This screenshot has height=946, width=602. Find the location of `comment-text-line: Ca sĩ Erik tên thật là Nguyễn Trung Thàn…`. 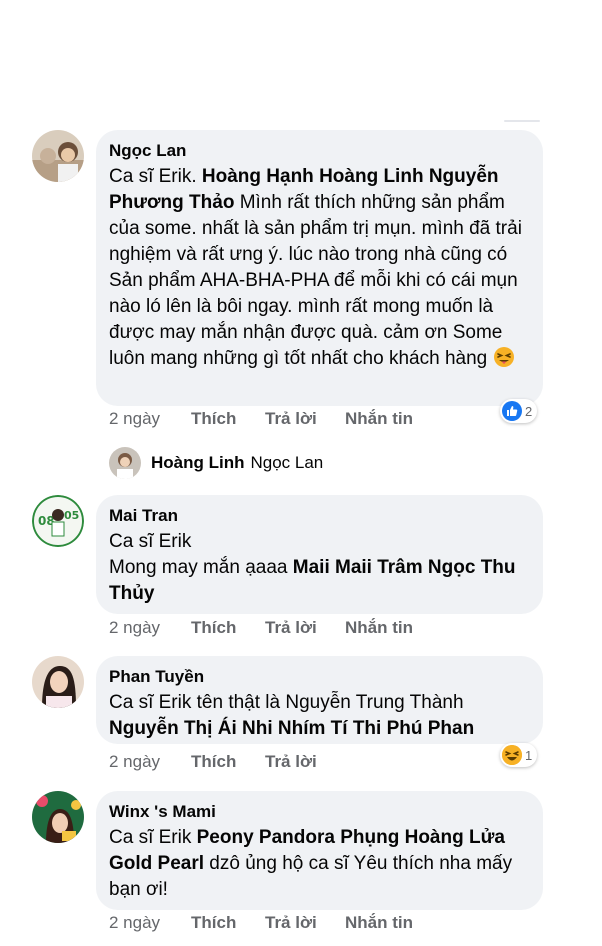

comment-text-line: Ca sĩ Erik tên thật là Nguyễn Trung Thàn… is located at coordinates (286, 702).